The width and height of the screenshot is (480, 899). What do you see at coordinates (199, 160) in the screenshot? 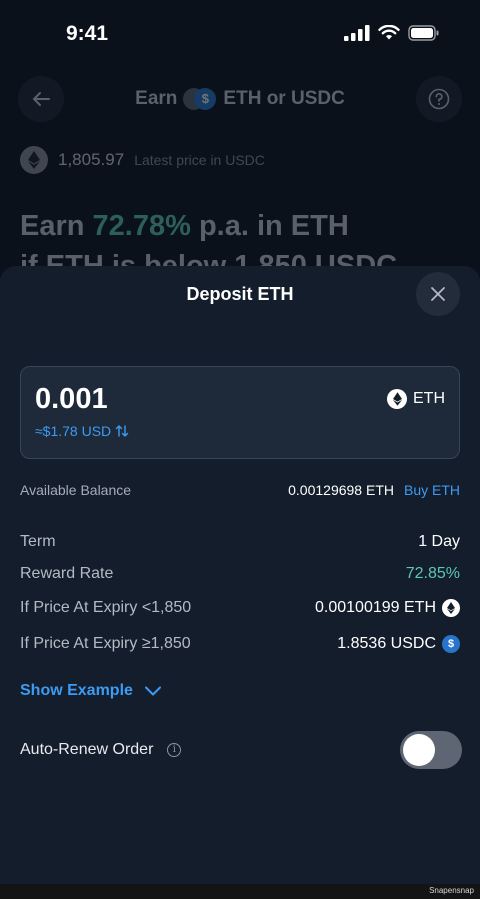
I see `latest-price-caption: Latest price in USDC` at bounding box center [199, 160].